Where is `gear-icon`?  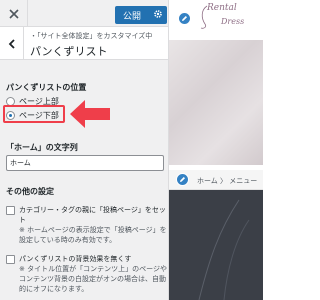 gear-icon is located at coordinates (158, 14).